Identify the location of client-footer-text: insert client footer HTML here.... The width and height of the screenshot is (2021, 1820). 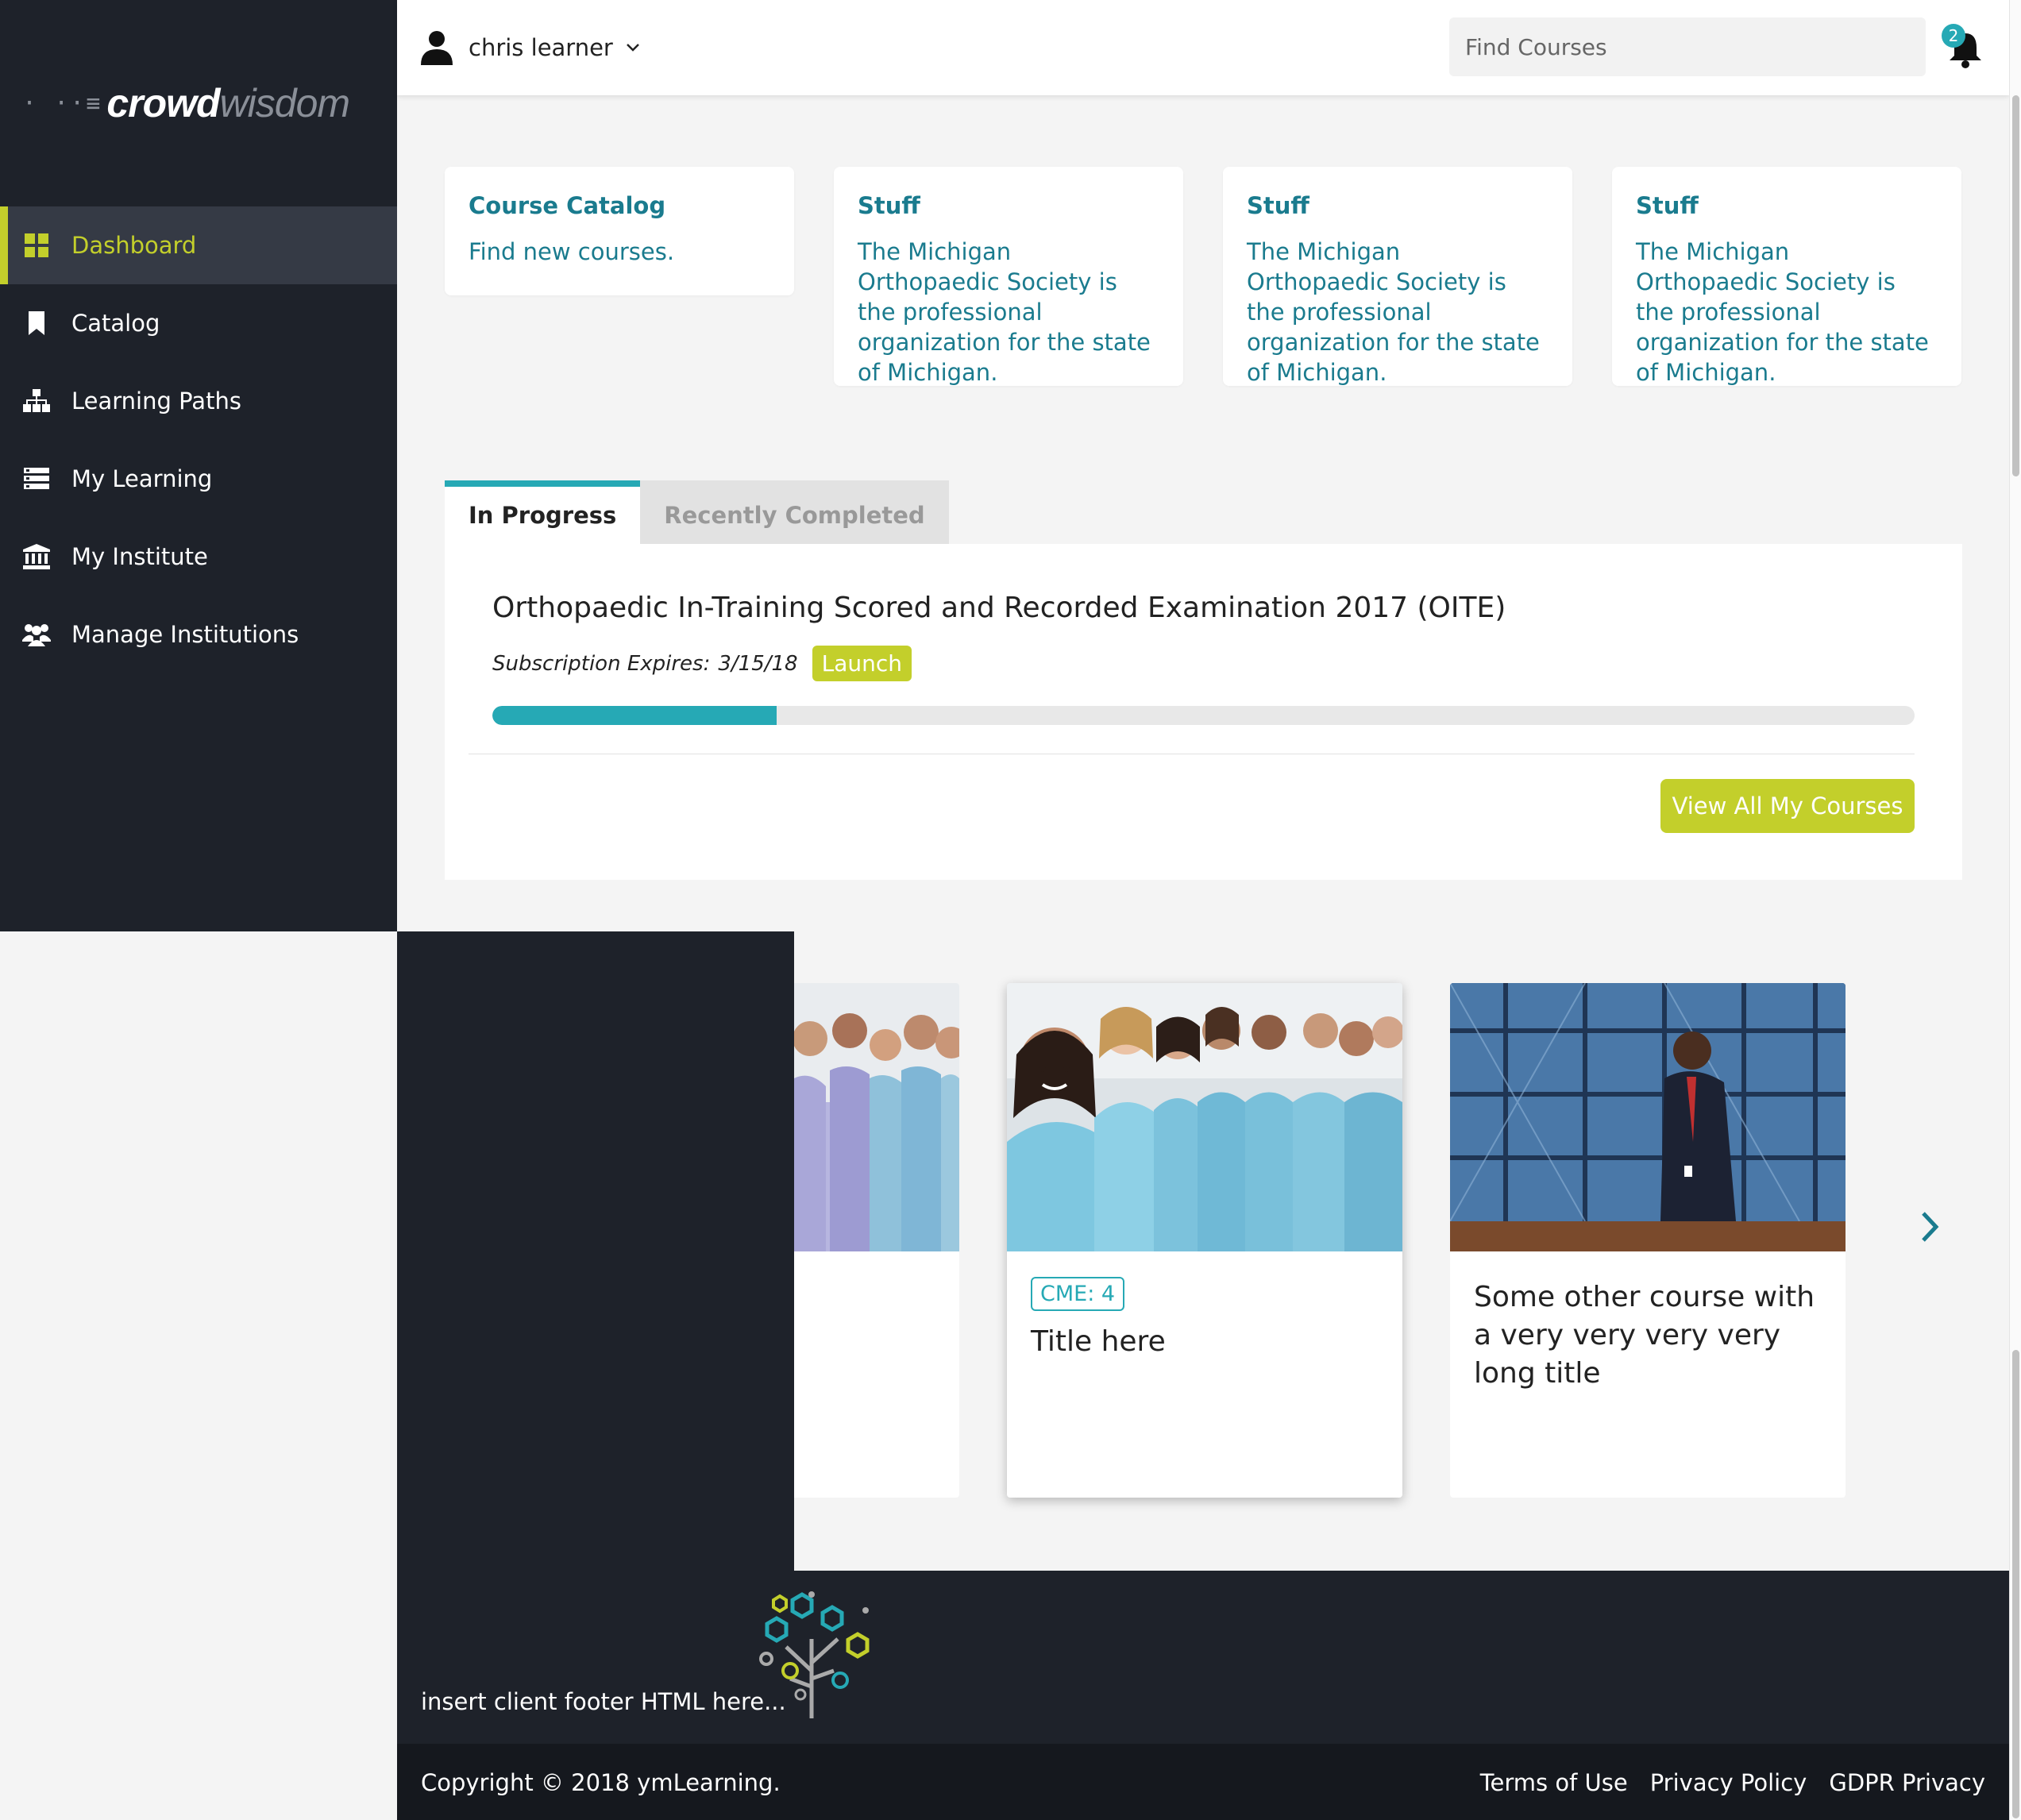
(603, 1701).